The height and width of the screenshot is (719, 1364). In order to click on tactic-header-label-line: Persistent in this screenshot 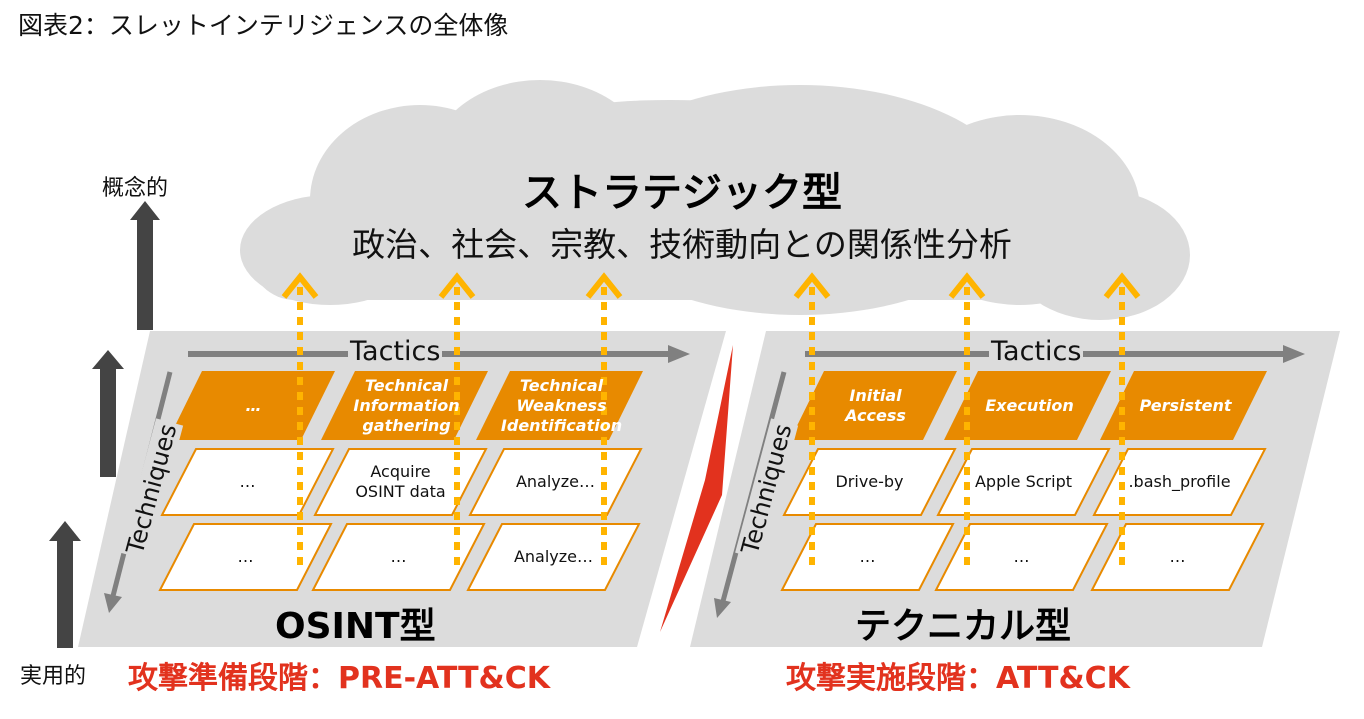, I will do `click(1185, 405)`.